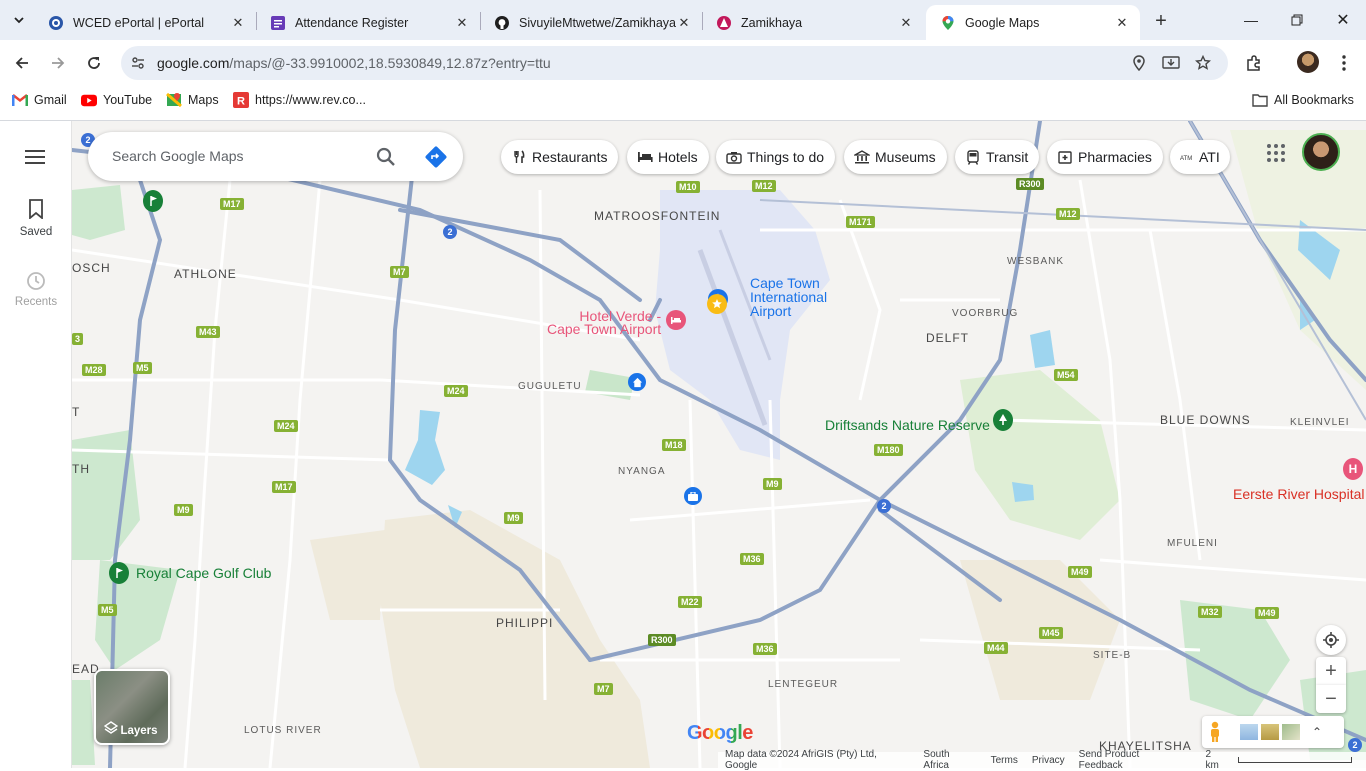 Image resolution: width=1366 pixels, height=771 pixels. What do you see at coordinates (720, 733) in the screenshot?
I see `google-logo: Google` at bounding box center [720, 733].